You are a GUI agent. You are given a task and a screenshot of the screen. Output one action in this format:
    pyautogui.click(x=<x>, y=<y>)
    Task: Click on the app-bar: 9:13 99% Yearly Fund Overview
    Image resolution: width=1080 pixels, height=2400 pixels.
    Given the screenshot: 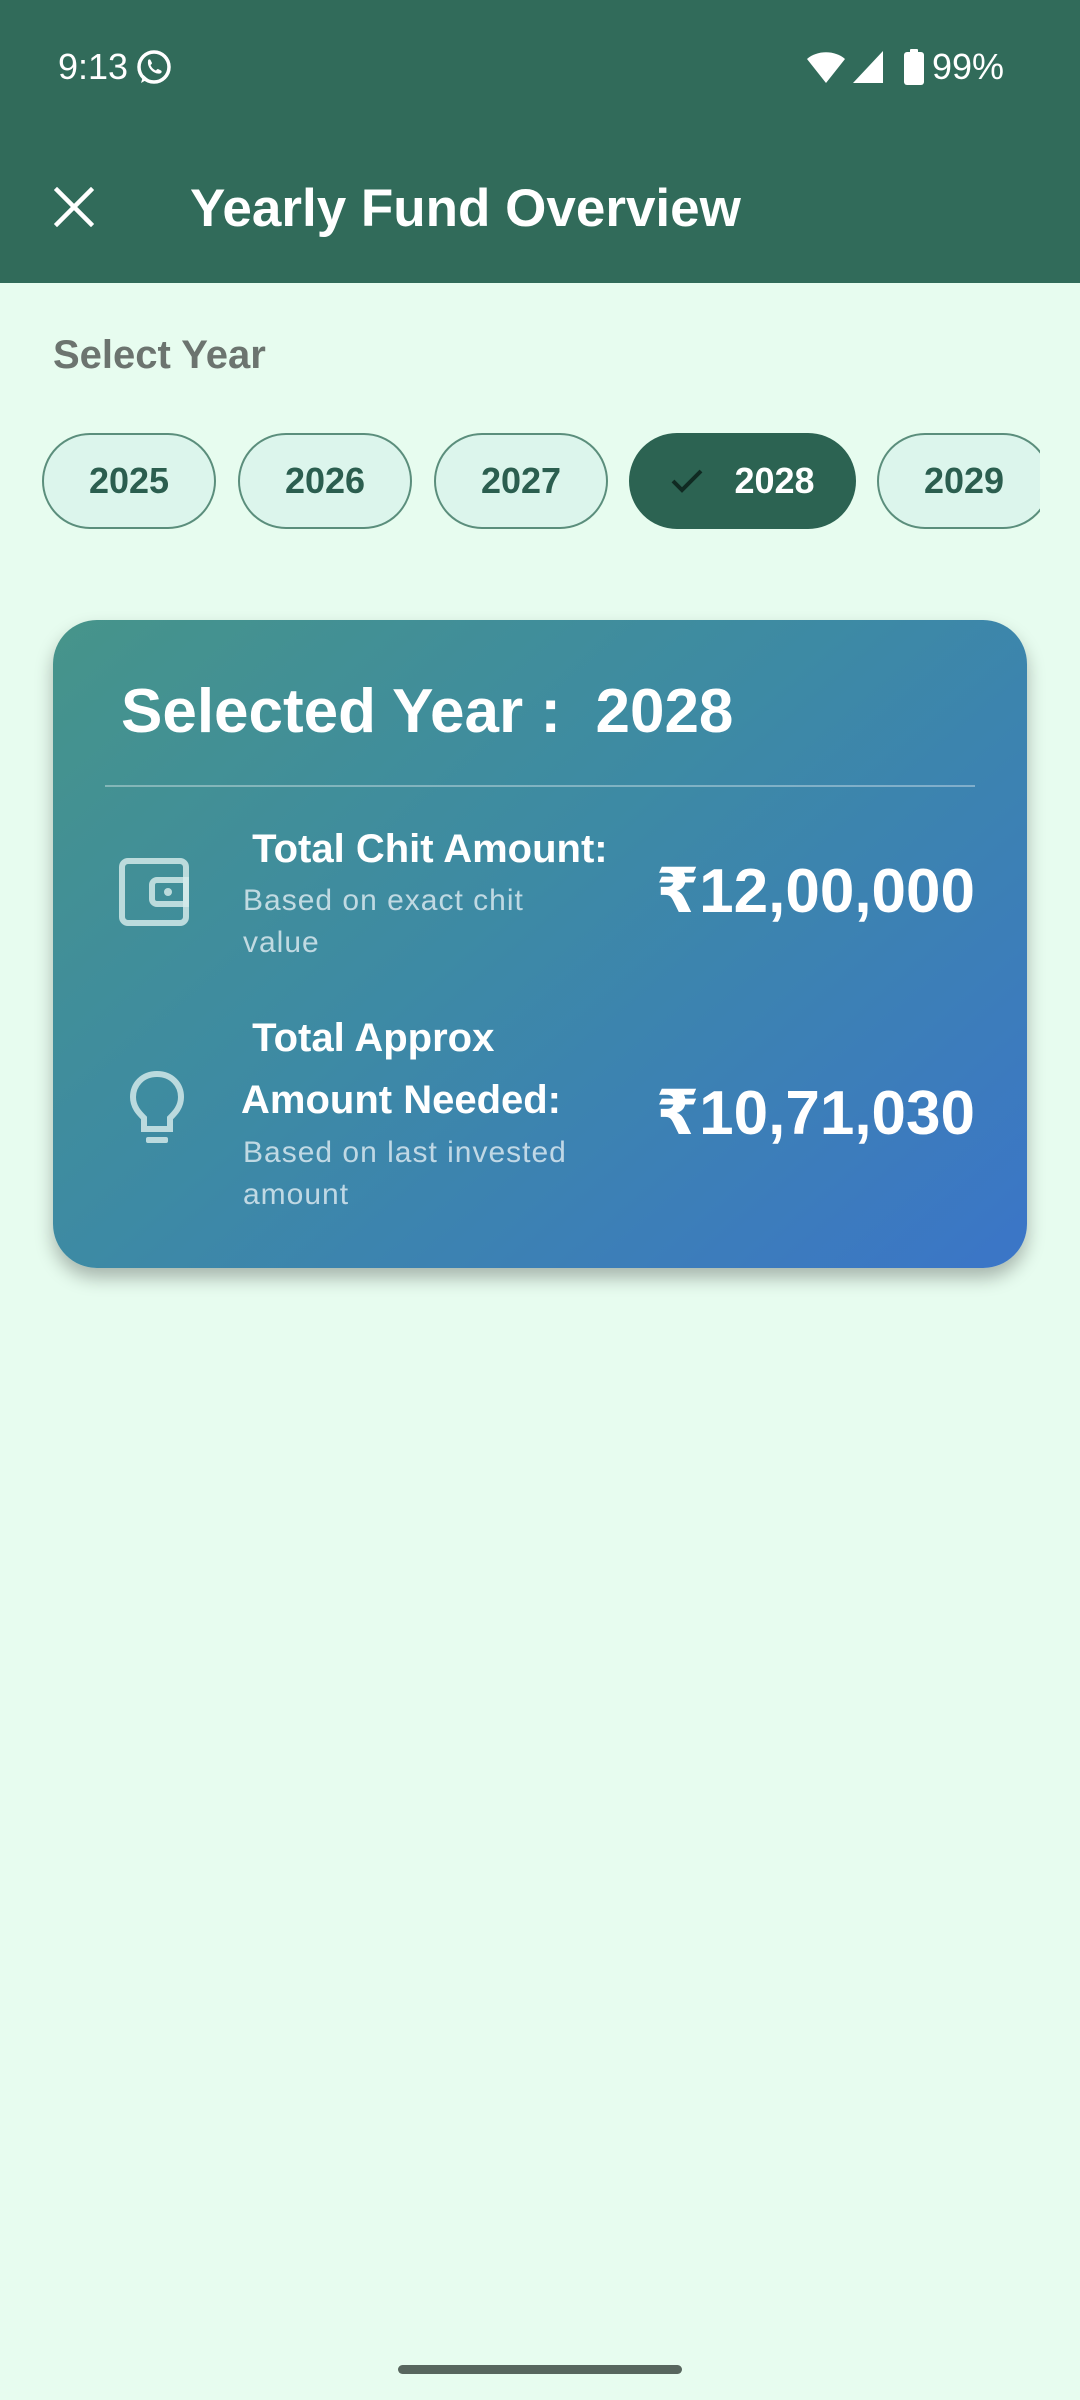 What is the action you would take?
    pyautogui.click(x=540, y=141)
    